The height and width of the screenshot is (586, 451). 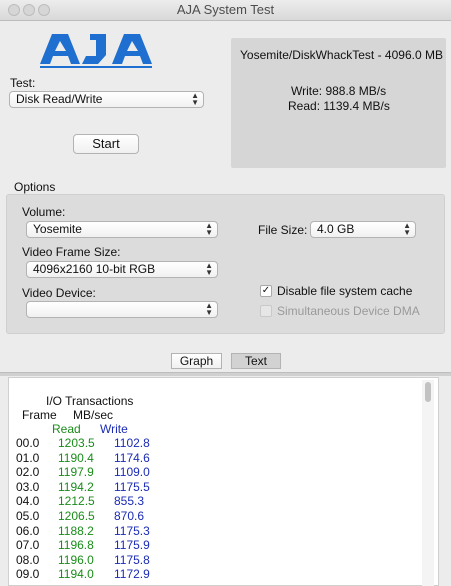 I want to click on tab-text: Text, so click(x=256, y=361).